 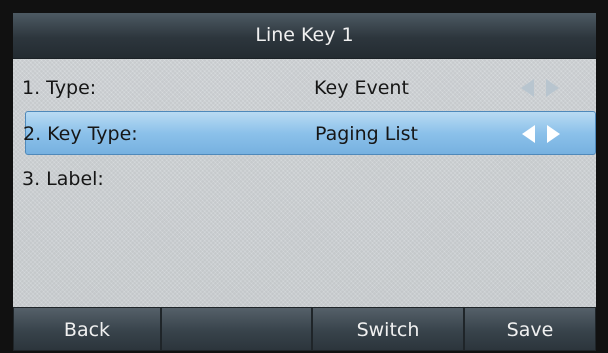 I want to click on switch-softkey: Switch, so click(x=388, y=329).